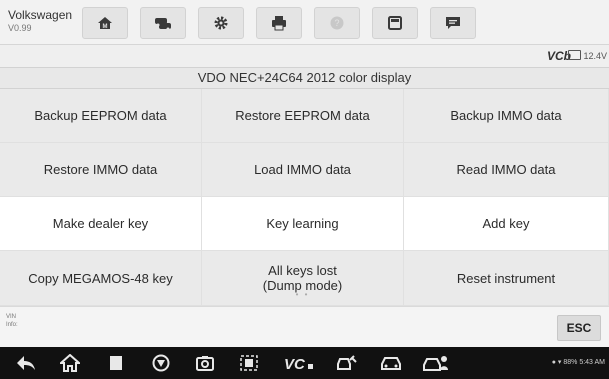 Image resolution: width=609 pixels, height=379 pixels. I want to click on read-immo-button: Read IMMO data, so click(506, 170).